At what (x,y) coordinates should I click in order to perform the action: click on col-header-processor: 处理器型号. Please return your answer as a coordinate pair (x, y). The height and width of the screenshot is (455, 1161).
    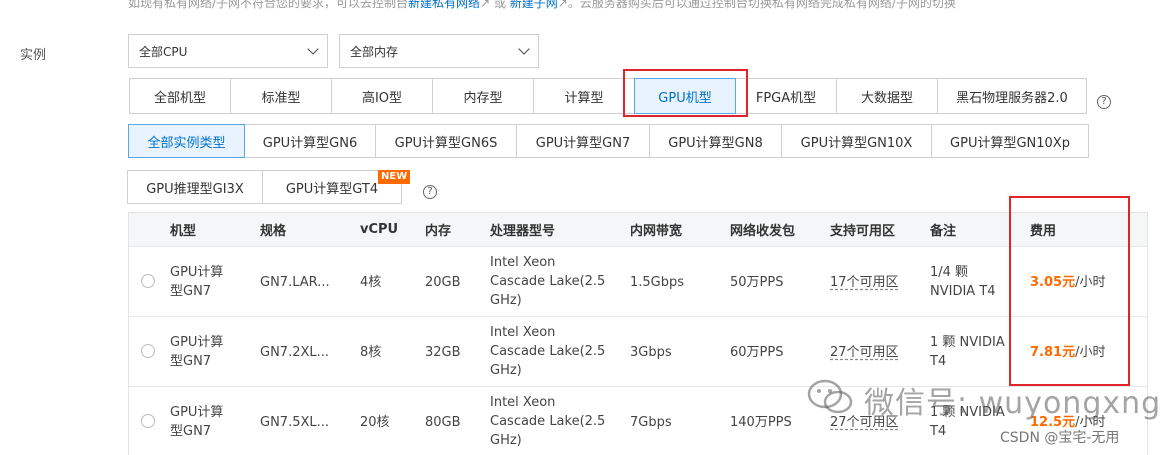
    Looking at the image, I should click on (523, 231).